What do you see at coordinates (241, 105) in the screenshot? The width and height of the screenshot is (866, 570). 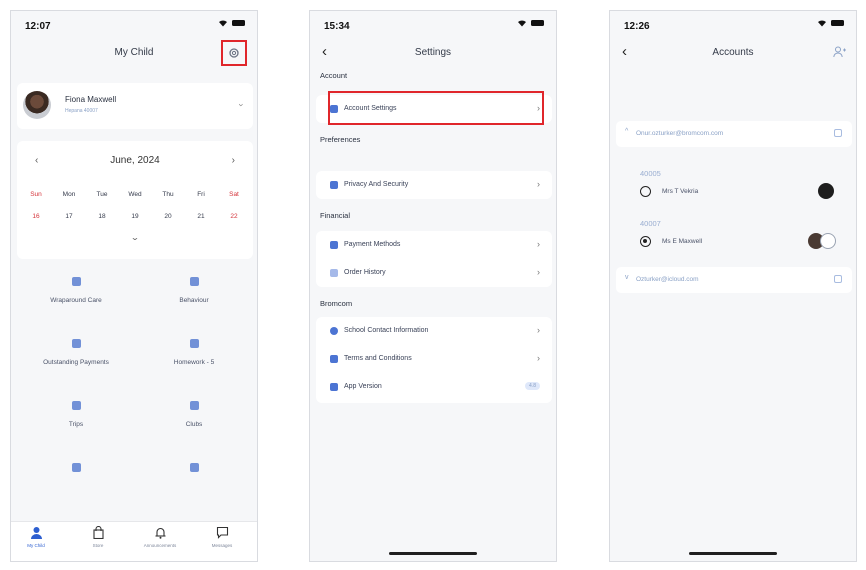 I see `chevron-down-icon: ›` at bounding box center [241, 105].